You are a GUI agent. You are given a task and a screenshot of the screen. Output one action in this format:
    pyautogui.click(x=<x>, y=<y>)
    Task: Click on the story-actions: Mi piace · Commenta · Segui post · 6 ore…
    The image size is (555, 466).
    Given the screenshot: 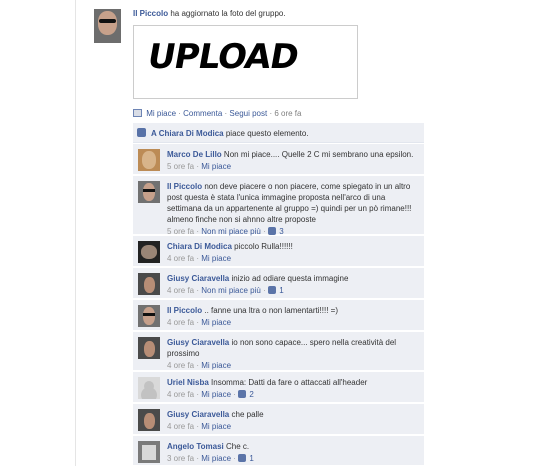 What is the action you would take?
    pyautogui.click(x=217, y=113)
    